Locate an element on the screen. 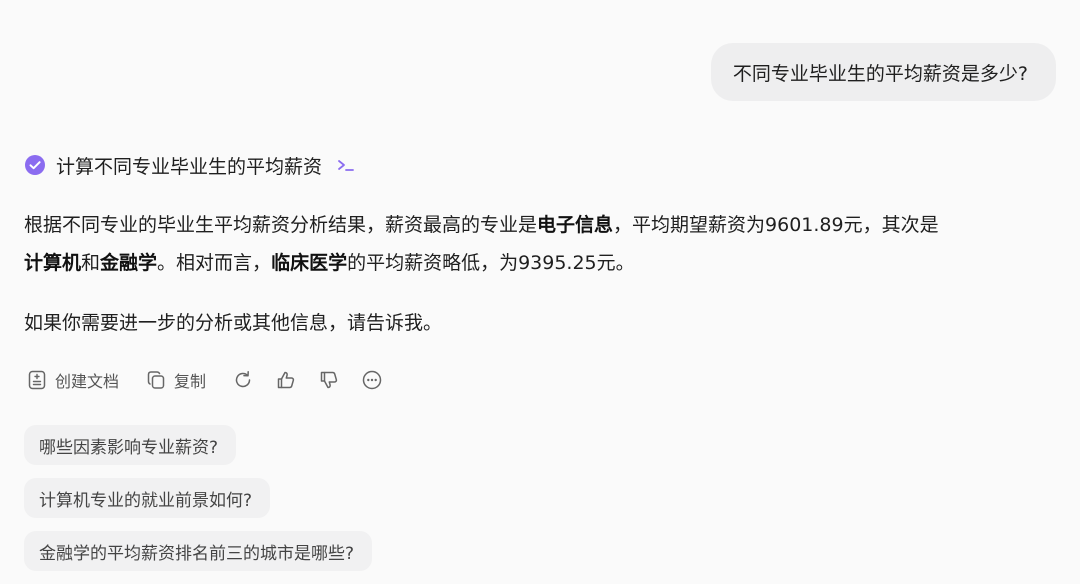  create-document-label: 创建文档 is located at coordinates (87, 381).